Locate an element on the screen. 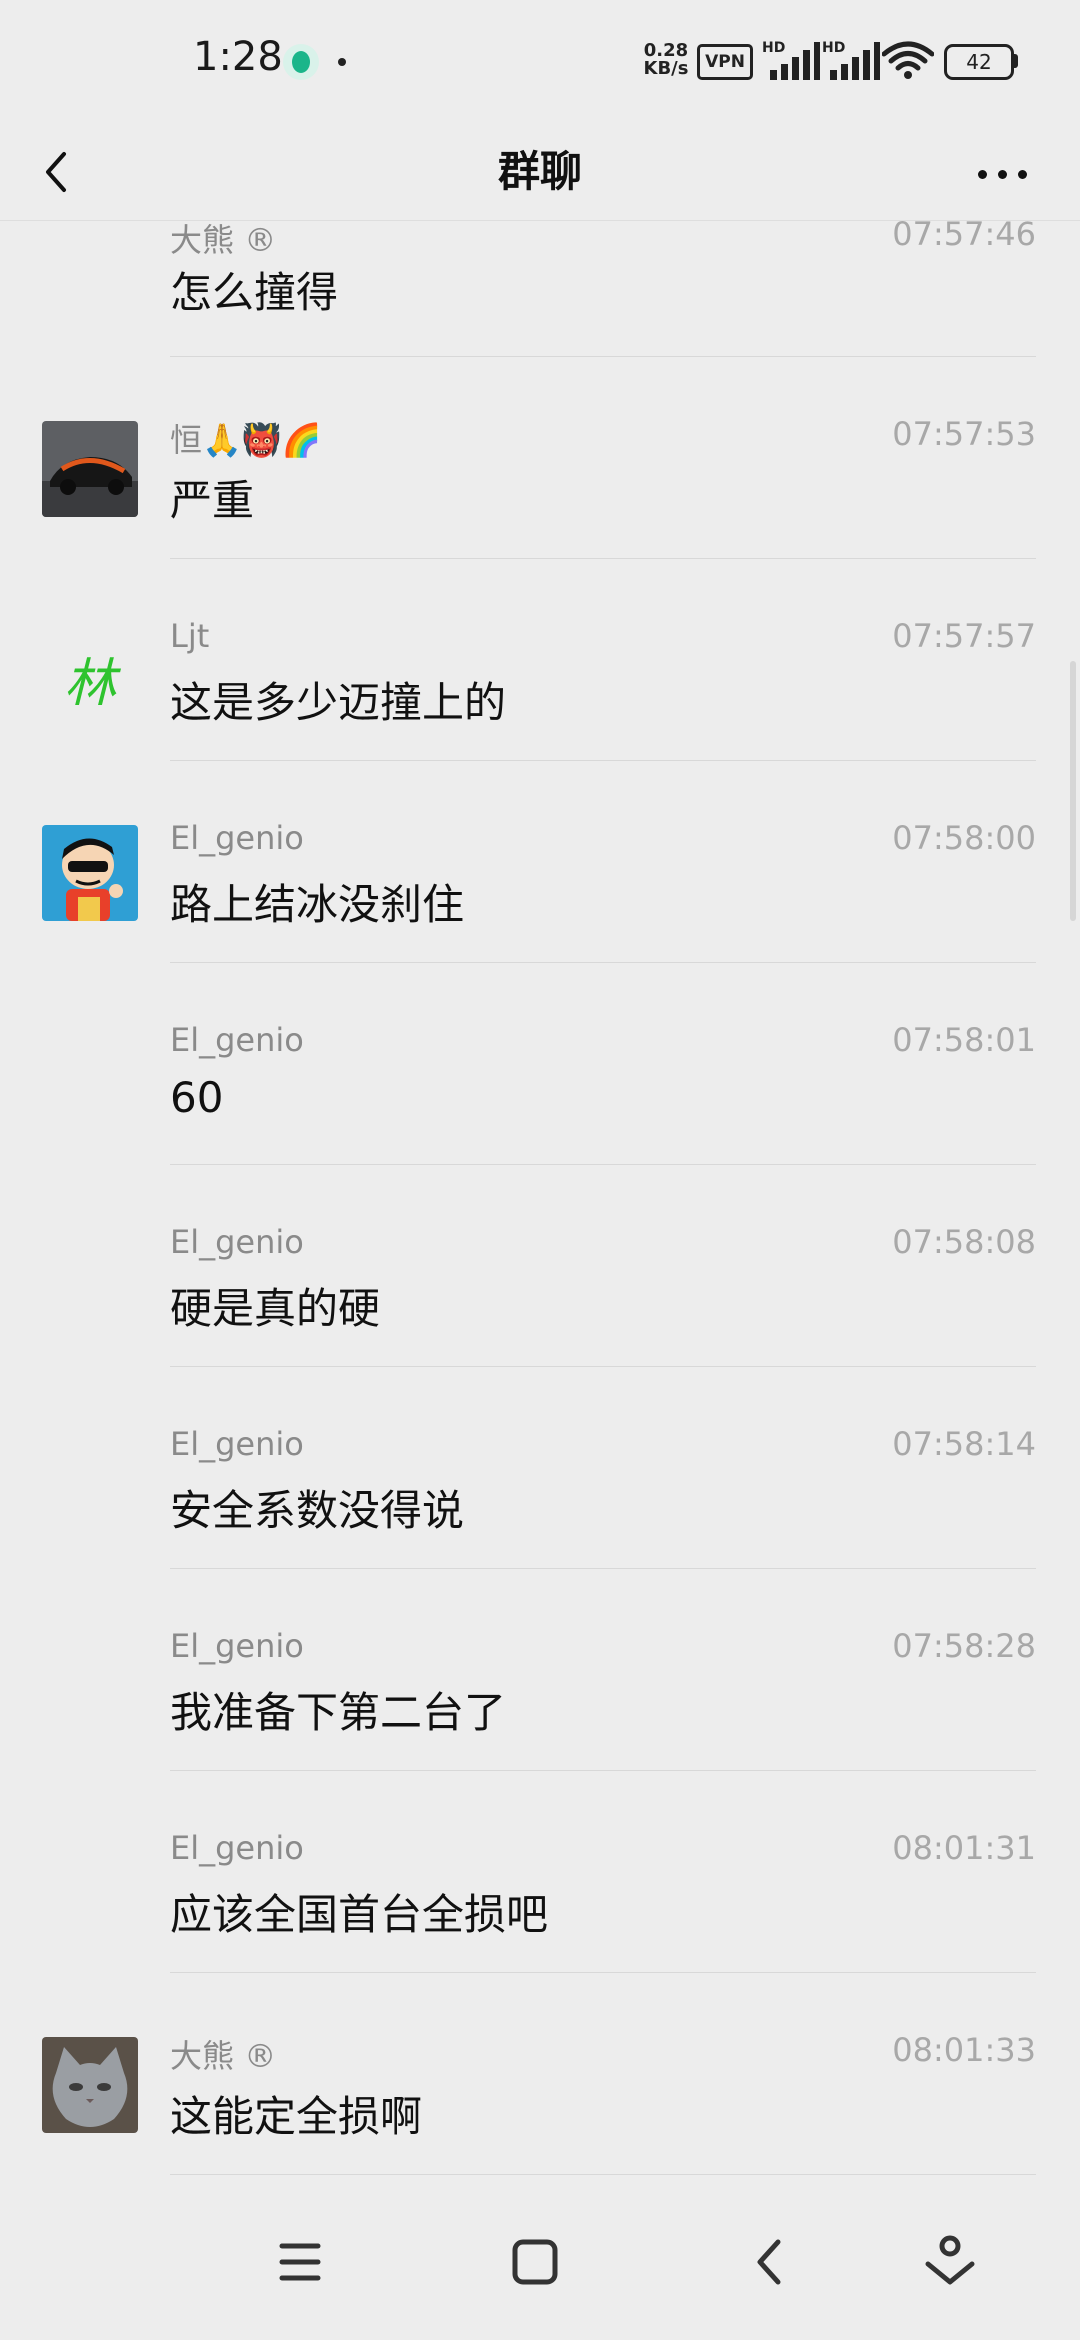 This screenshot has width=1080, height=2340. message-time: 07:57:57 is located at coordinates (964, 636).